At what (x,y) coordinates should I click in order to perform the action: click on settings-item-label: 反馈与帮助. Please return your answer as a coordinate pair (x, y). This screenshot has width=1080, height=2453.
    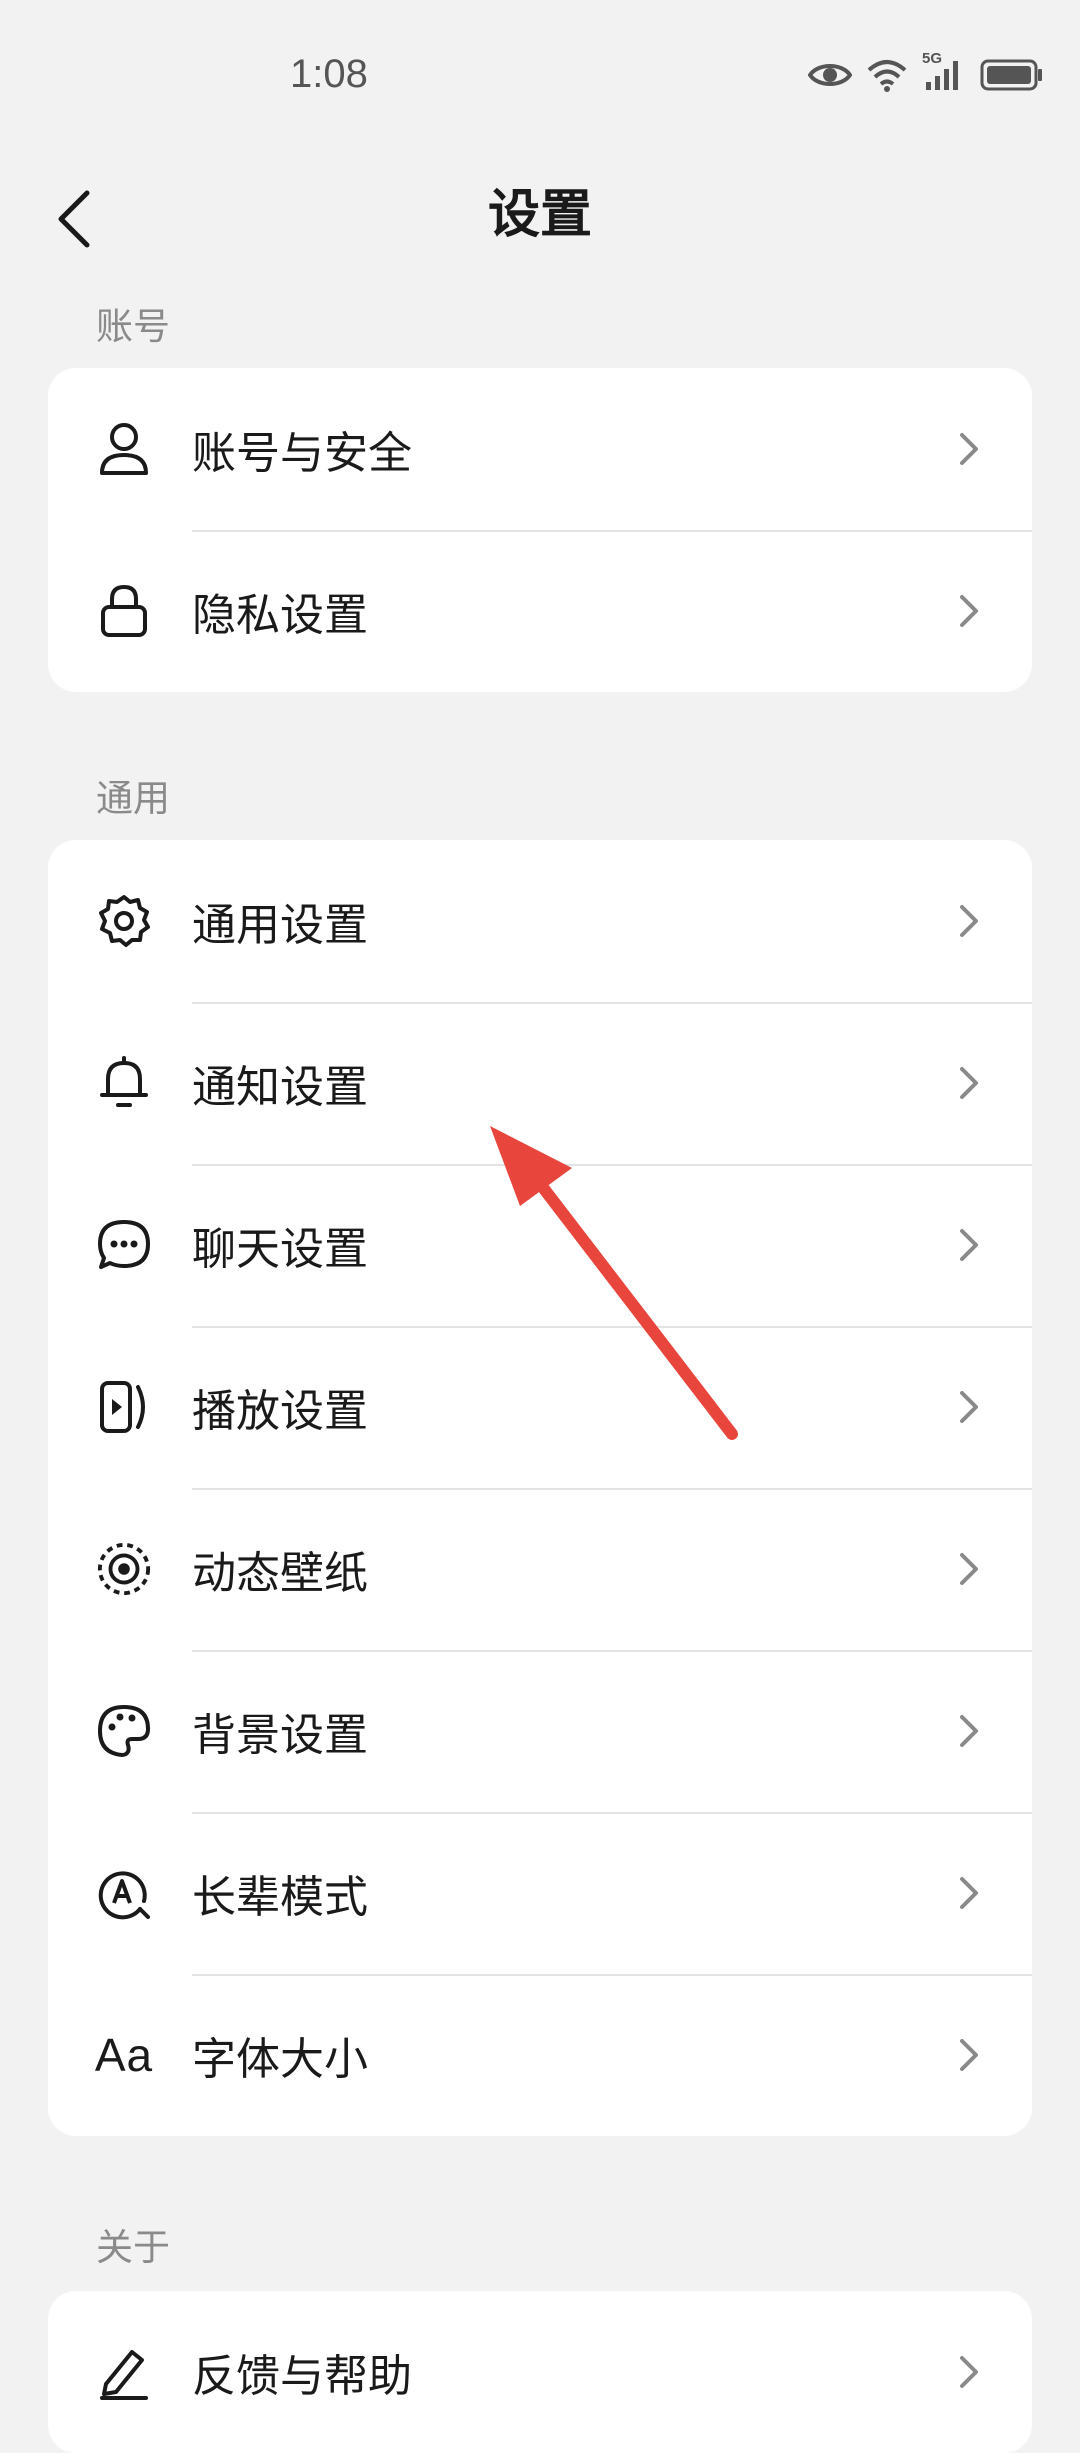
    Looking at the image, I should click on (302, 2376).